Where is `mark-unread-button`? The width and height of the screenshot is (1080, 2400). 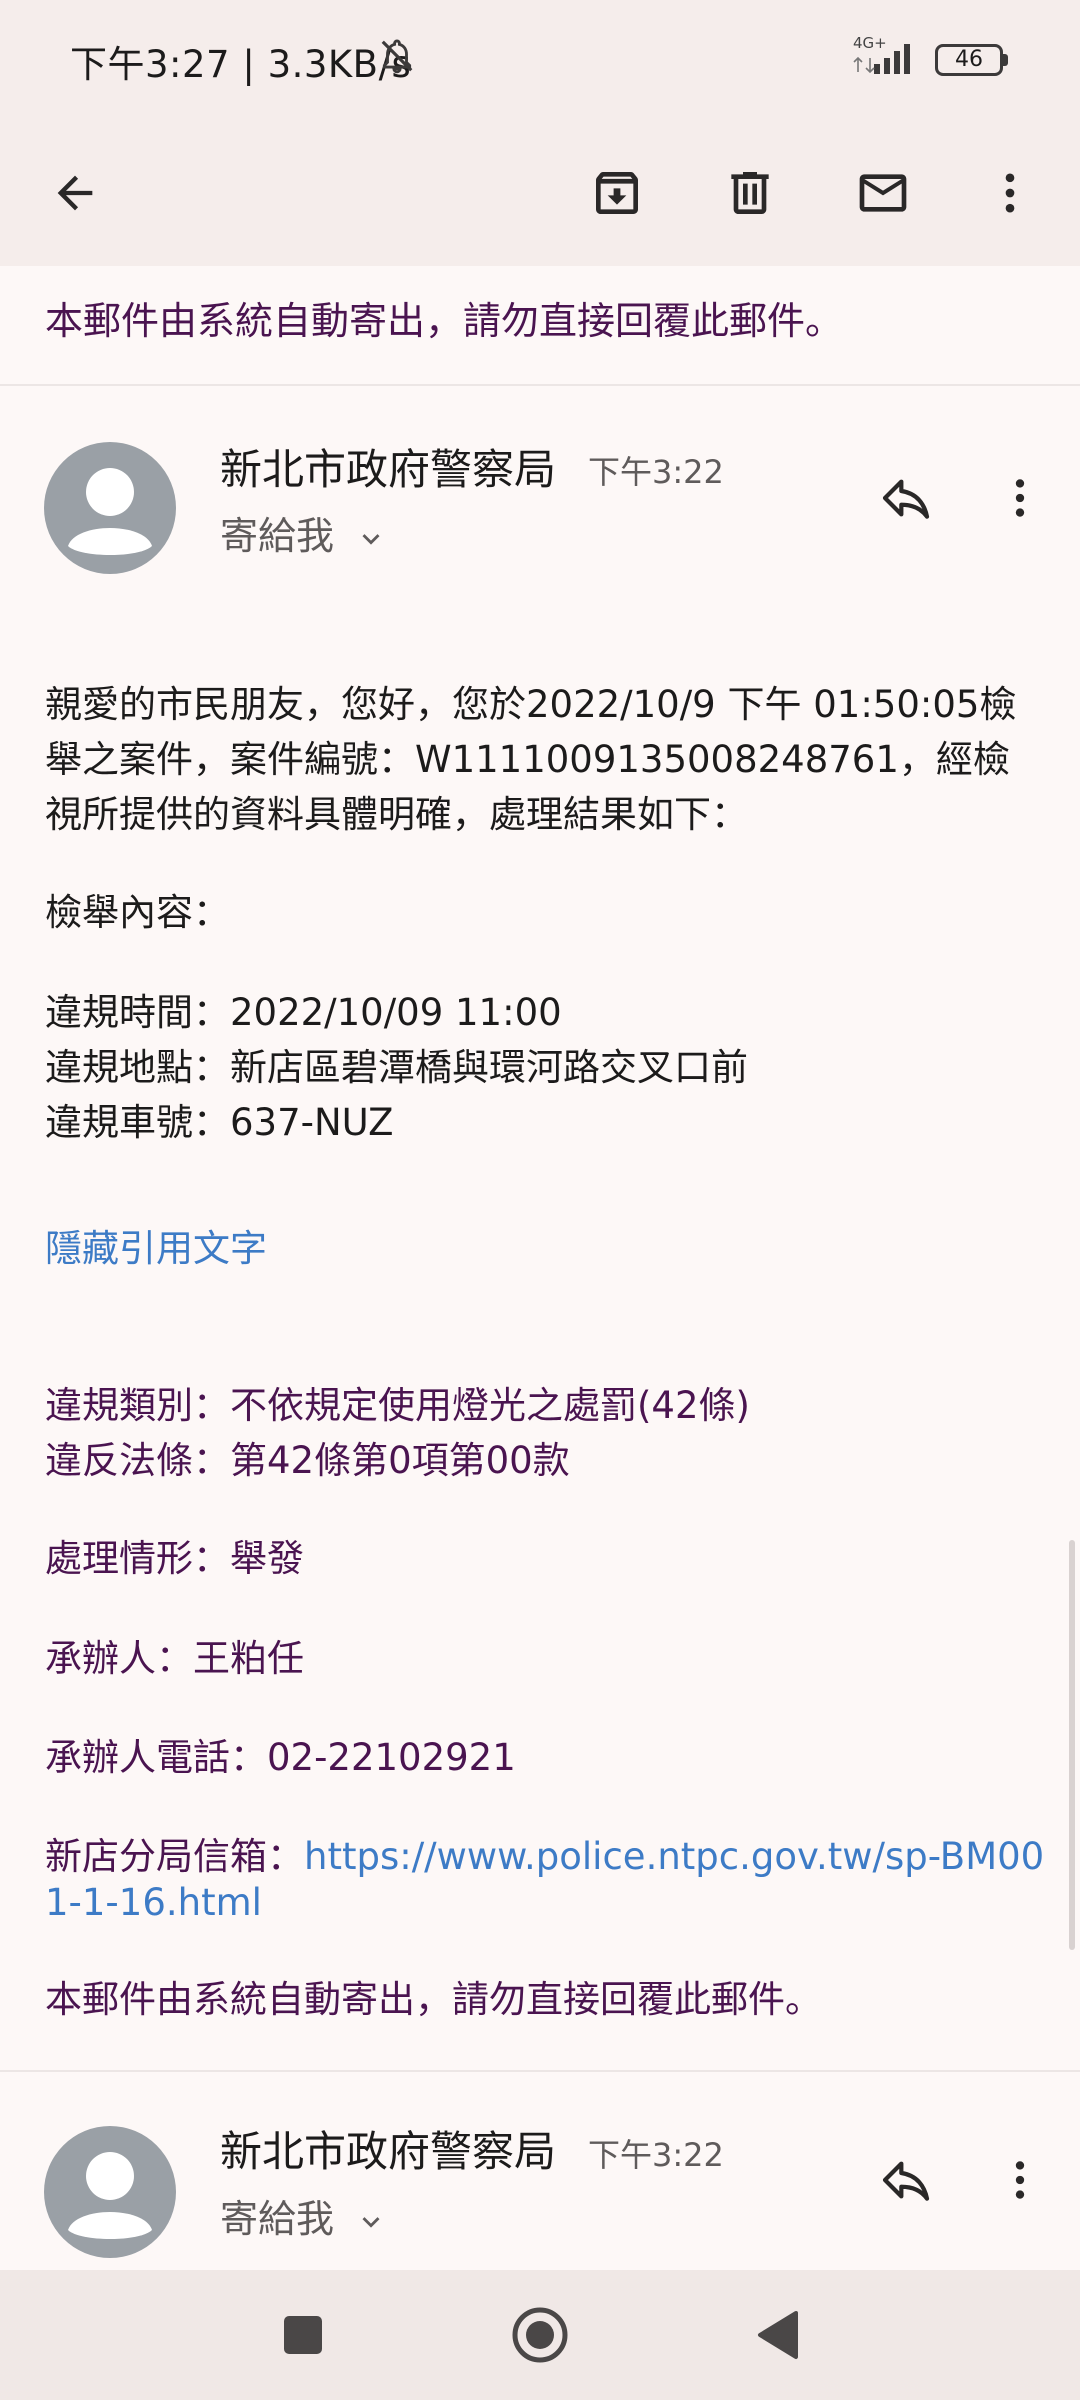 mark-unread-button is located at coordinates (883, 193).